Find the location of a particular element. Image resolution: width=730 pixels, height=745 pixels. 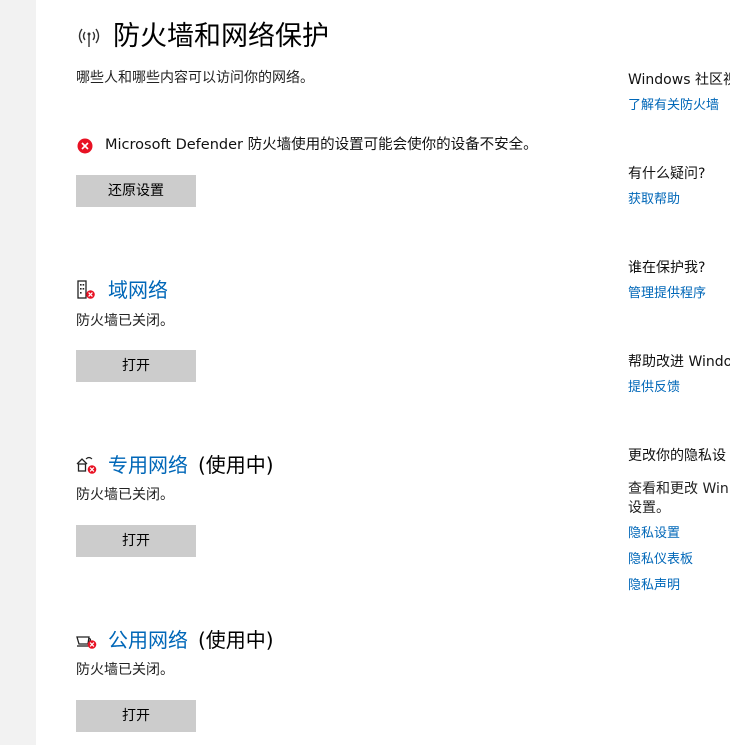

get-help-link: 获取帮助 is located at coordinates (654, 200).